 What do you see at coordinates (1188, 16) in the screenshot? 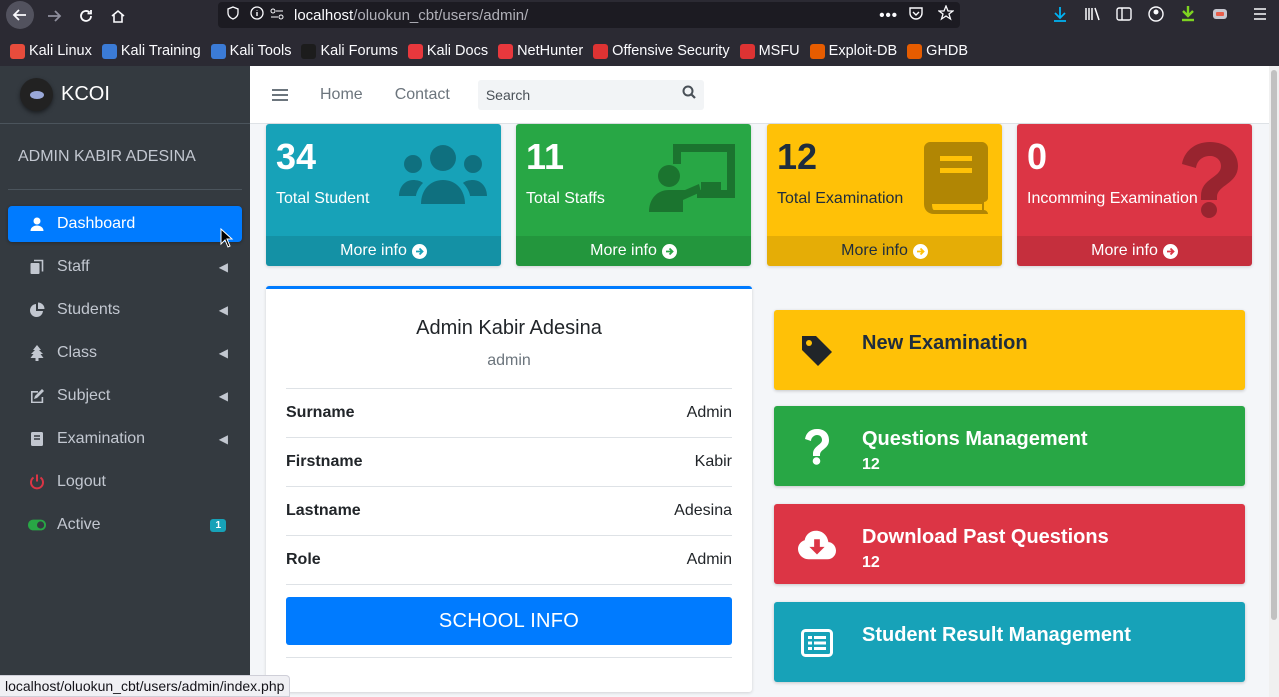
I see `extension-download-icon` at bounding box center [1188, 16].